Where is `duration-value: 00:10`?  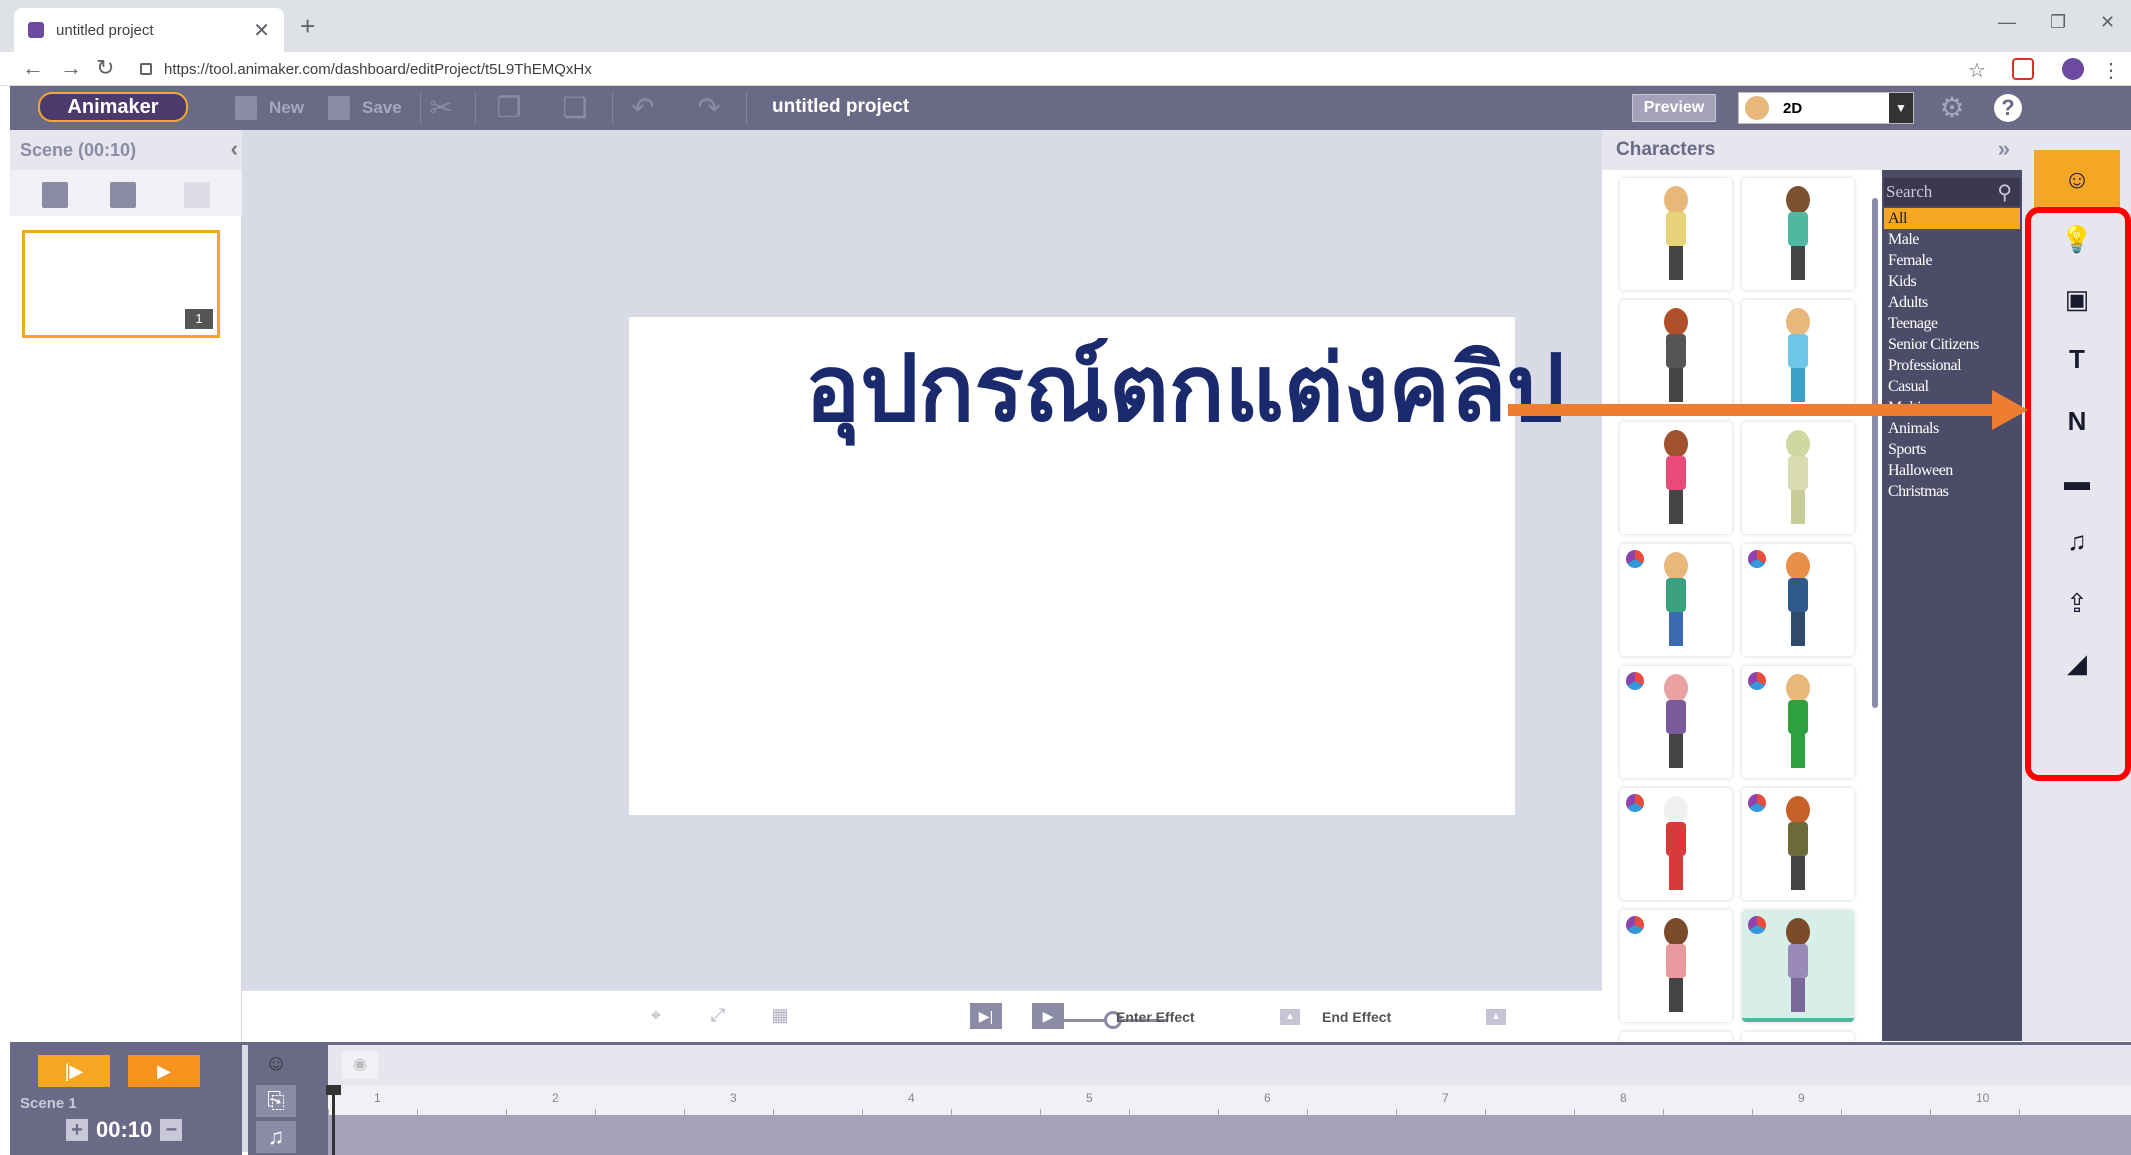
duration-value: 00:10 is located at coordinates (124, 1129).